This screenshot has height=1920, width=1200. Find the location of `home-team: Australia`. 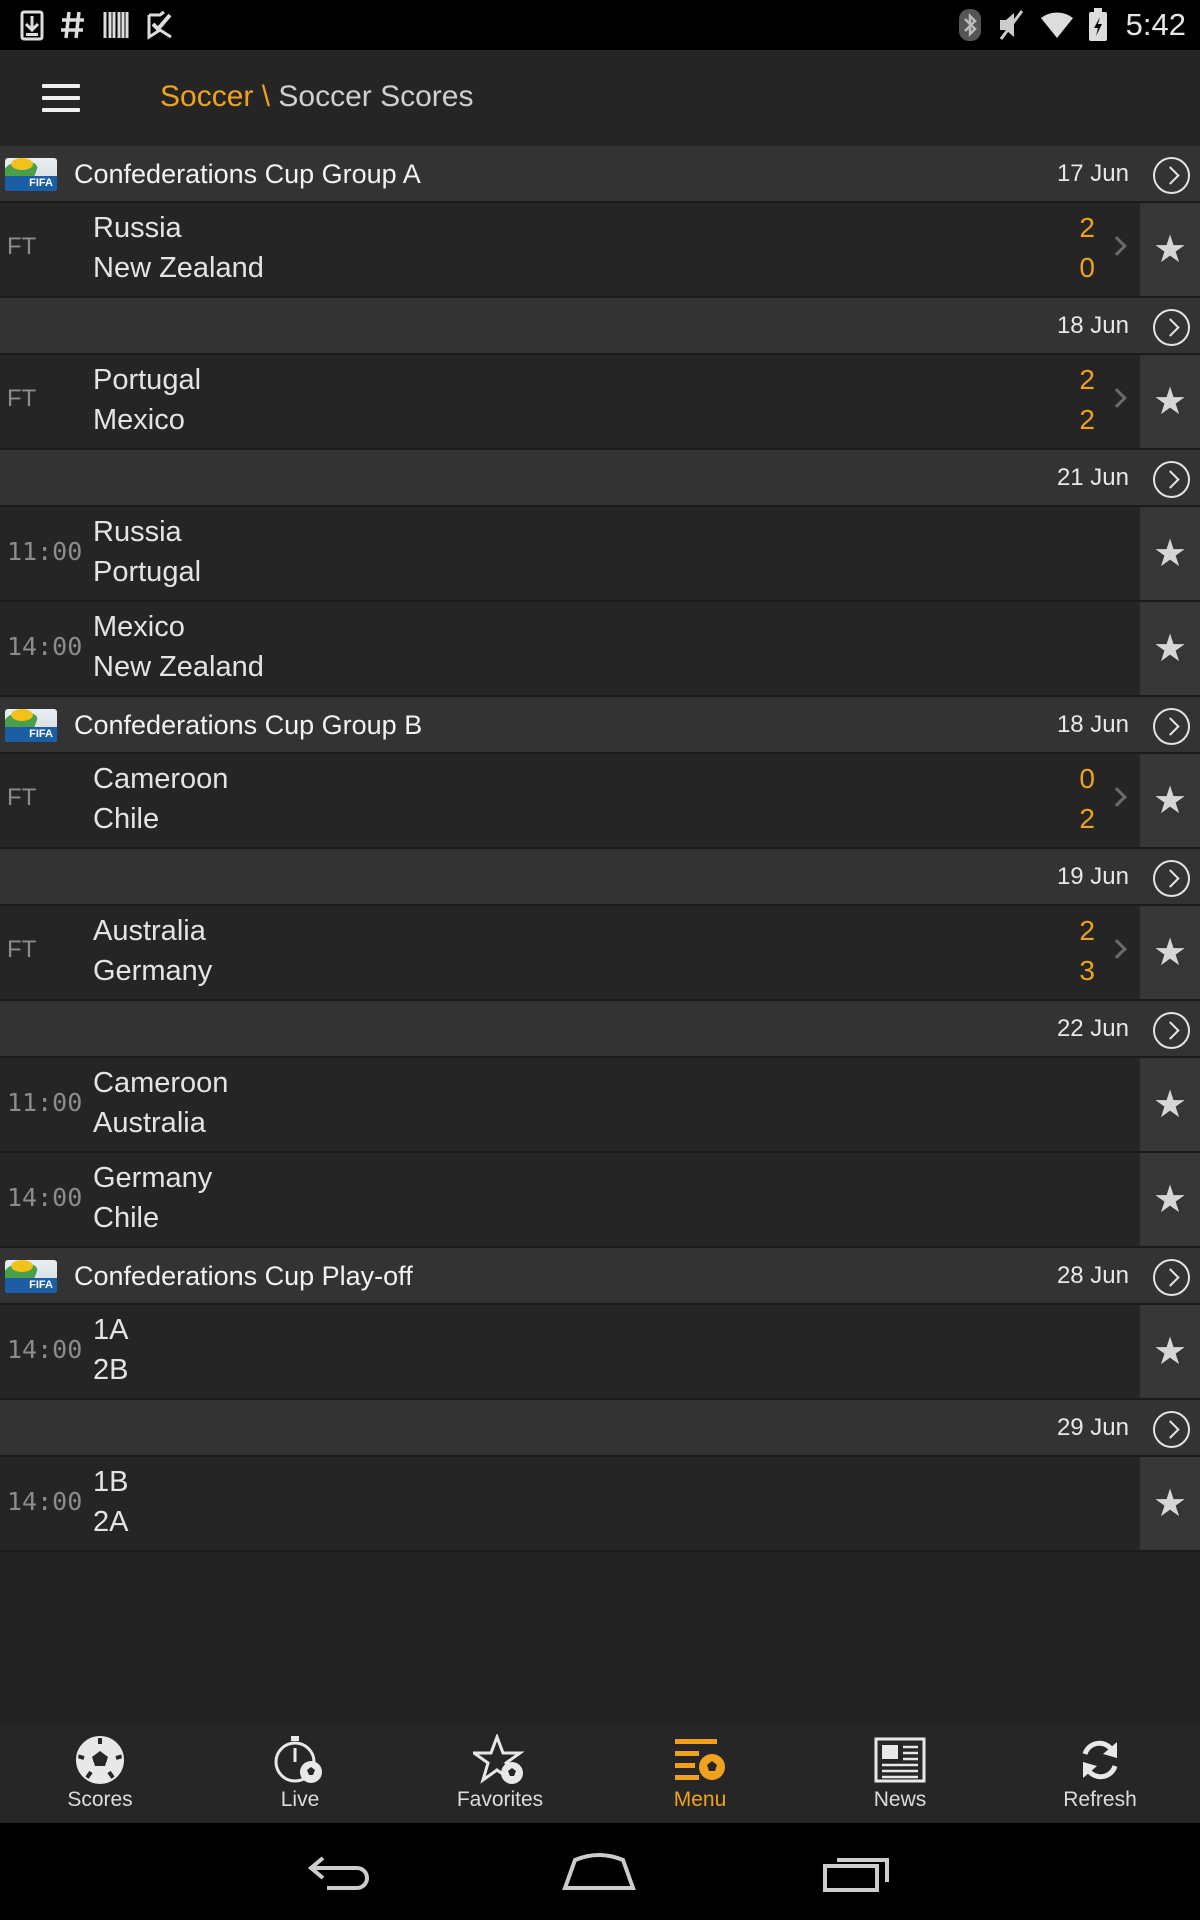

home-team: Australia is located at coordinates (149, 931).